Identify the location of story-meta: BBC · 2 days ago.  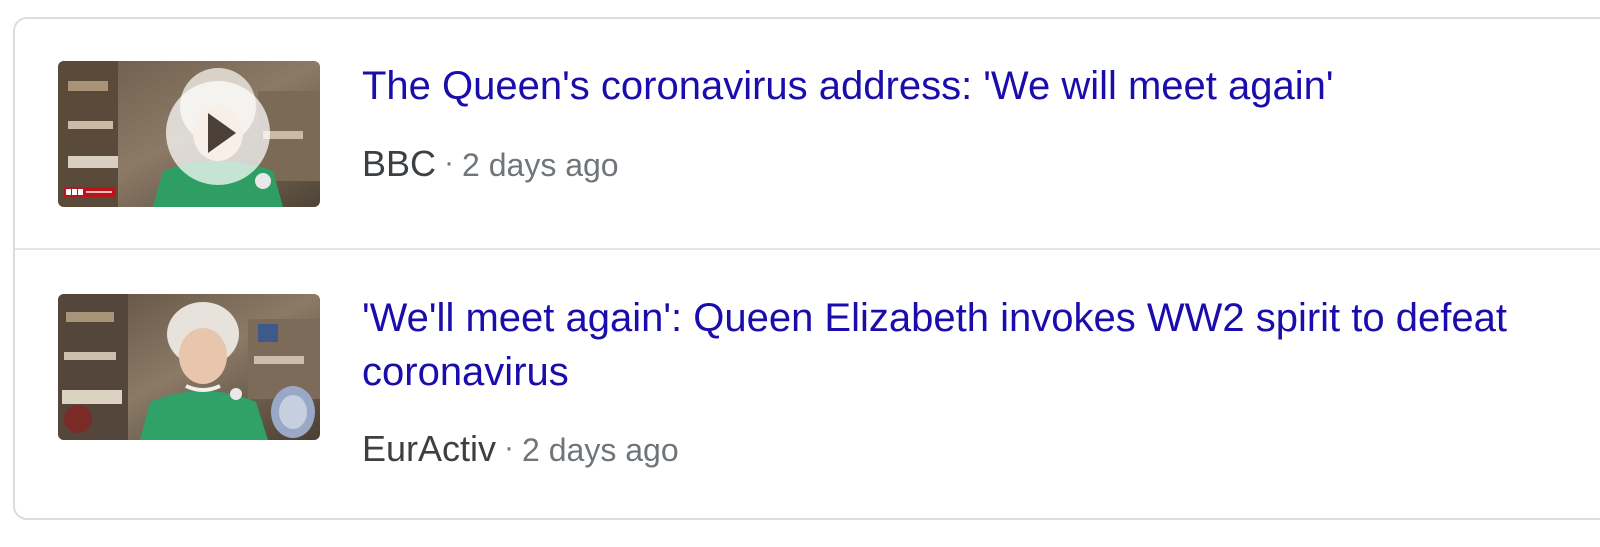
(490, 165).